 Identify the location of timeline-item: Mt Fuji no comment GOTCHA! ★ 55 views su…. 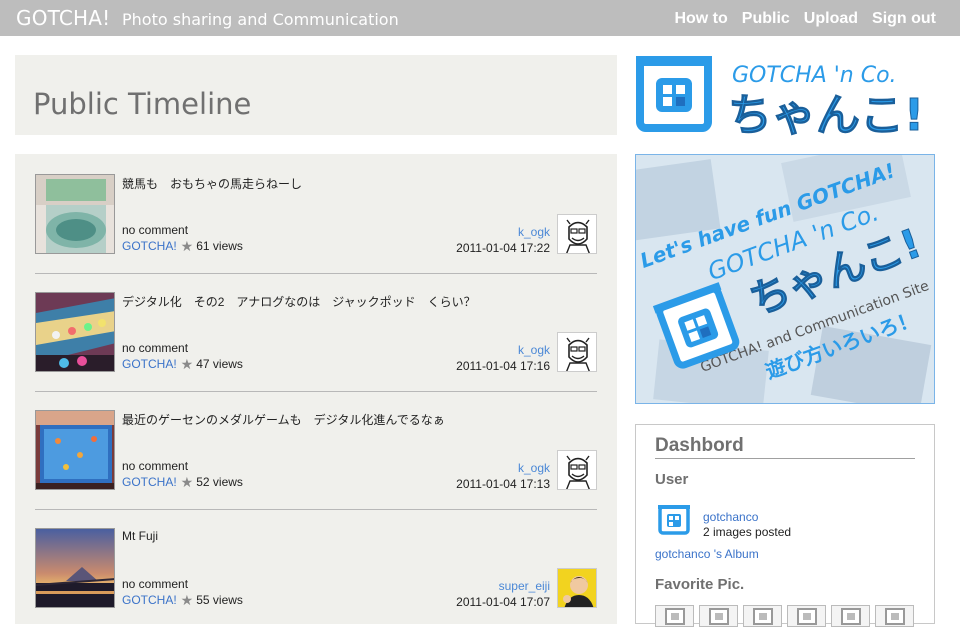
(316, 576).